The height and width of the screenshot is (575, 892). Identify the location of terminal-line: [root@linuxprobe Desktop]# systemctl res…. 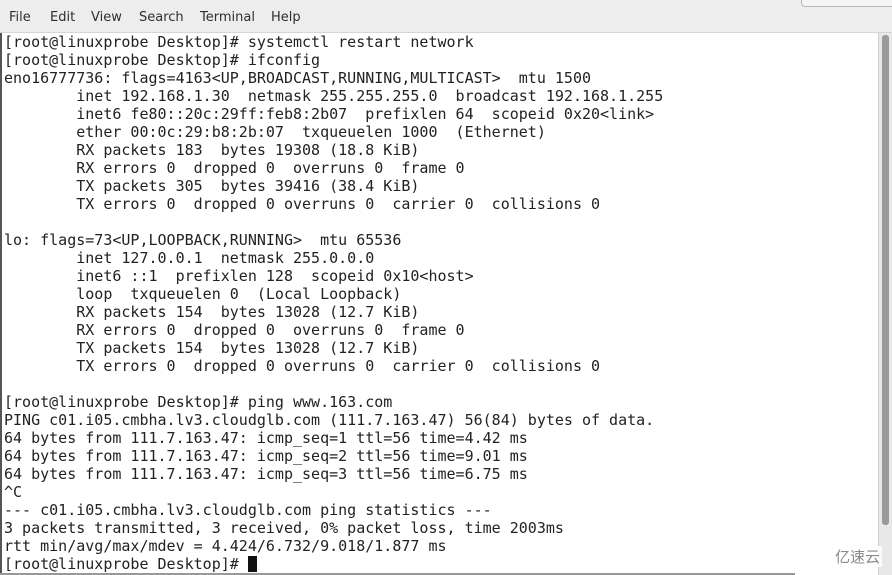
(239, 42).